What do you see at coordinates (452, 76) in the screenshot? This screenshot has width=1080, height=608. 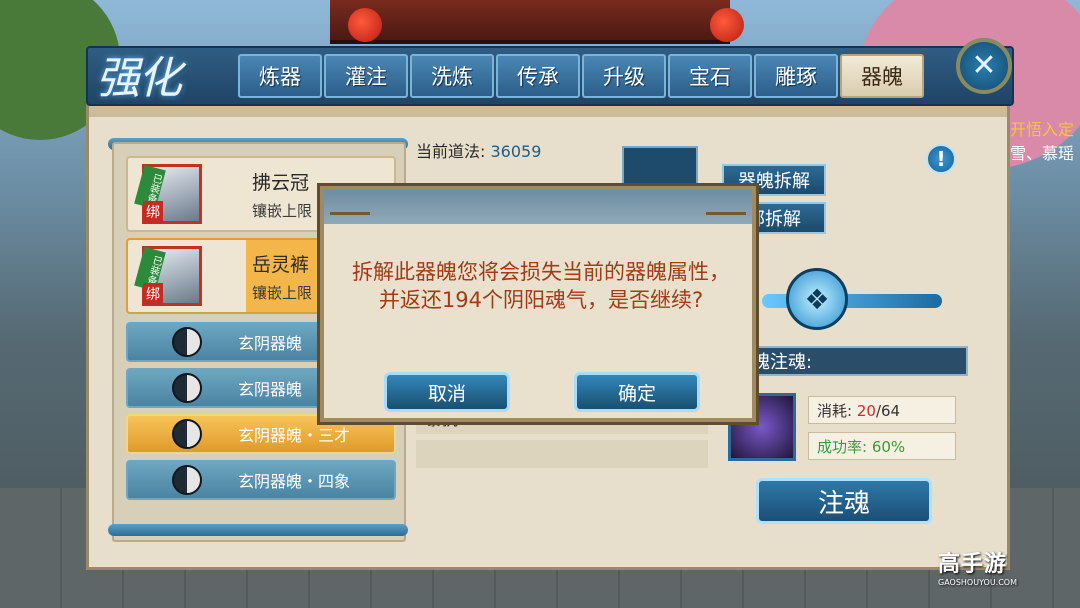 I see `tab-wash: 洗炼` at bounding box center [452, 76].